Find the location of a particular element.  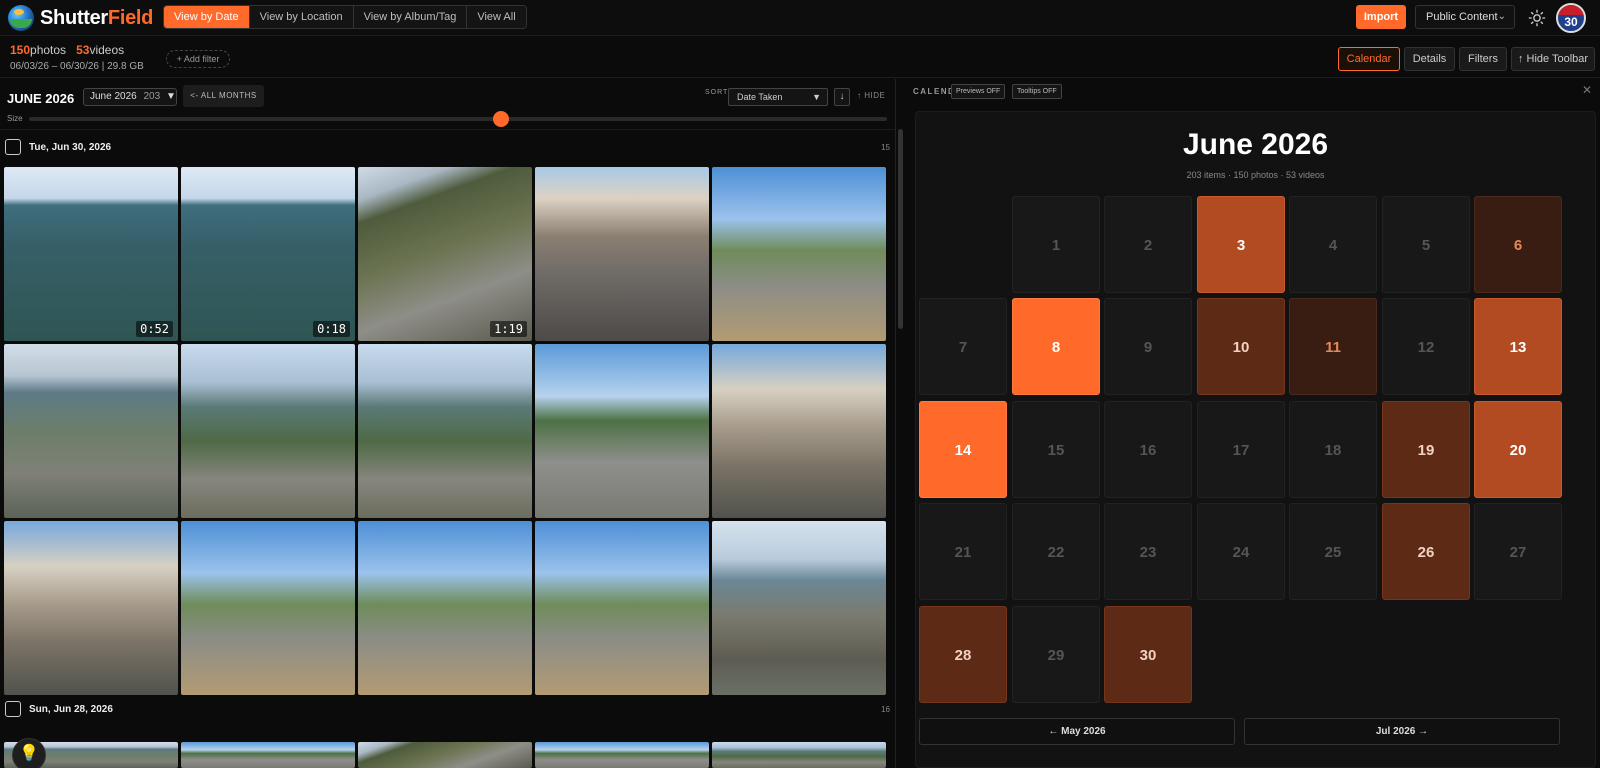

filters-button: Filters is located at coordinates (1483, 59).